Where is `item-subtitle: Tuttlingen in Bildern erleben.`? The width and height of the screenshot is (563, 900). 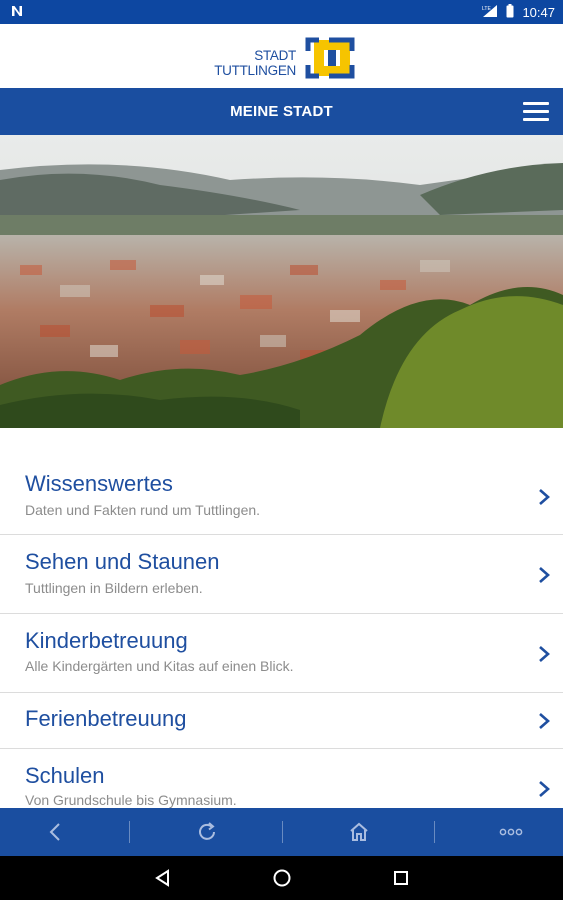 item-subtitle: Tuttlingen in Bildern erleben. is located at coordinates (114, 588).